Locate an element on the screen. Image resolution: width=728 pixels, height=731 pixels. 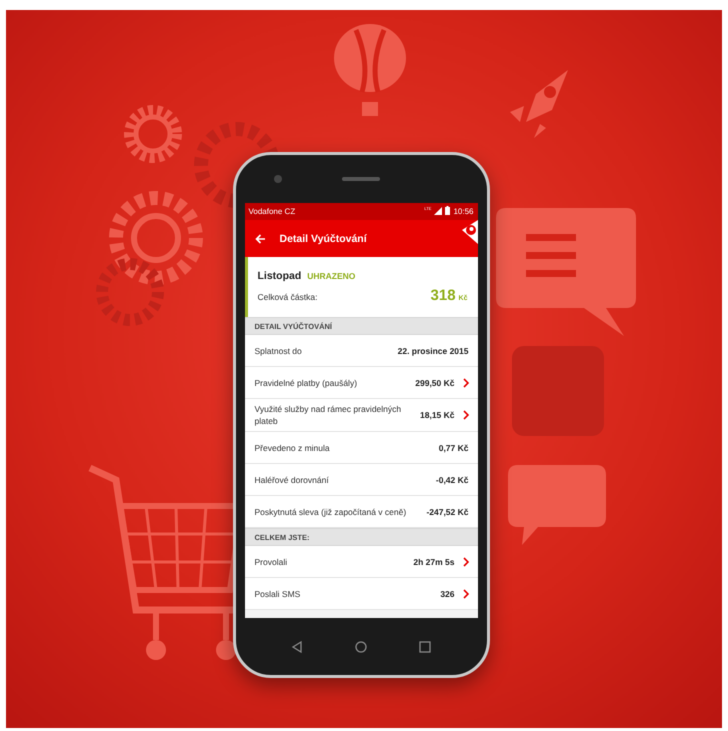
battery-icon is located at coordinates (447, 210).